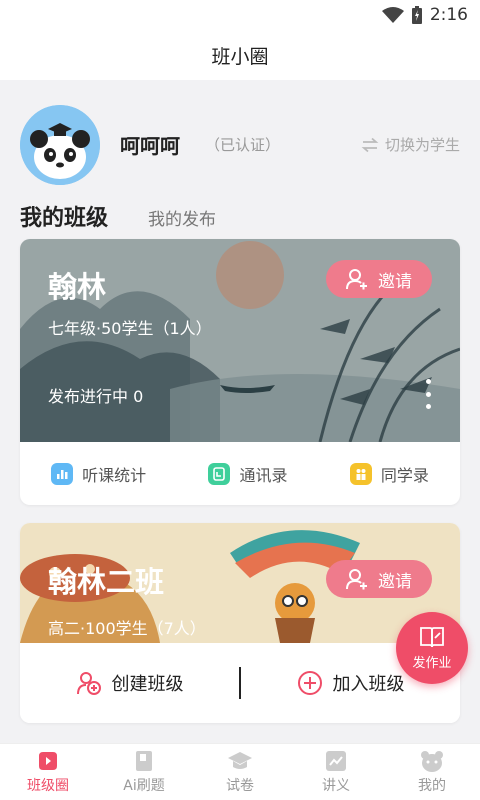 The width and height of the screenshot is (480, 800). What do you see at coordinates (150, 146) in the screenshot?
I see `username: 呵呵呵` at bounding box center [150, 146].